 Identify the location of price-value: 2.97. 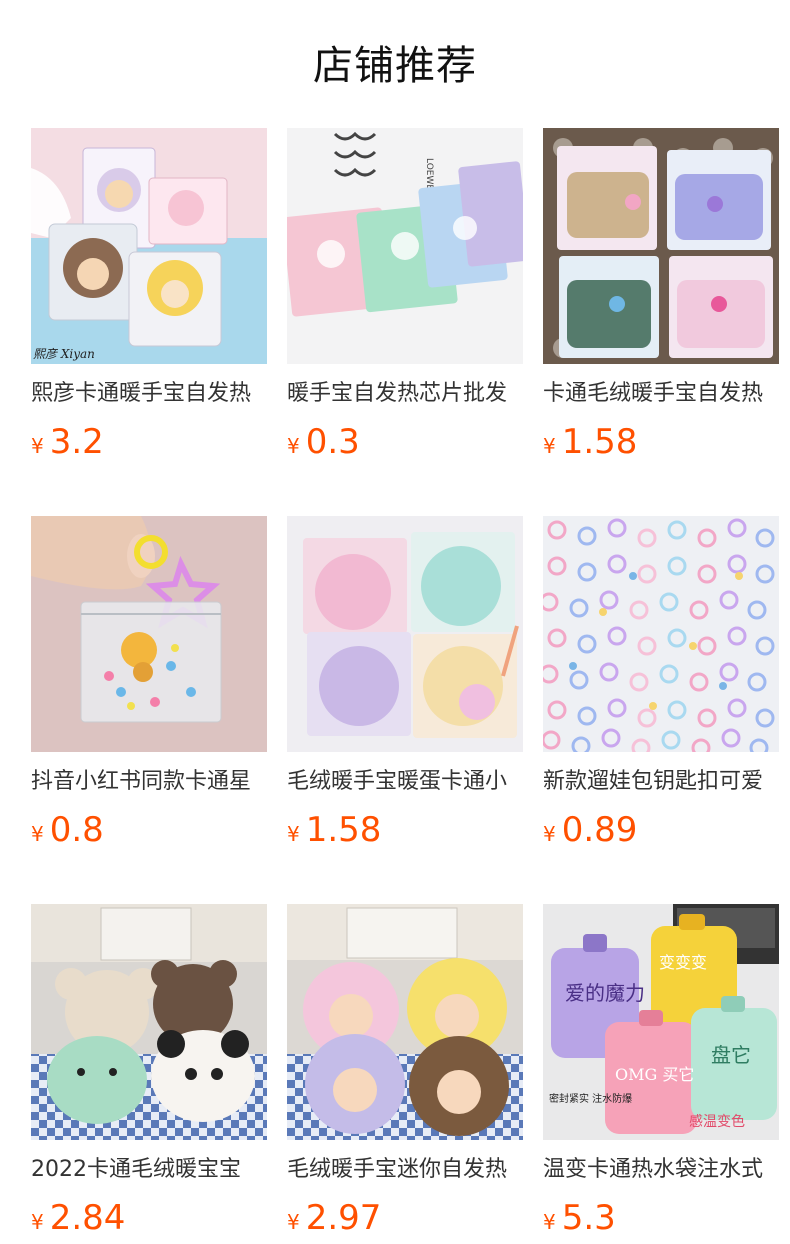
(343, 1218).